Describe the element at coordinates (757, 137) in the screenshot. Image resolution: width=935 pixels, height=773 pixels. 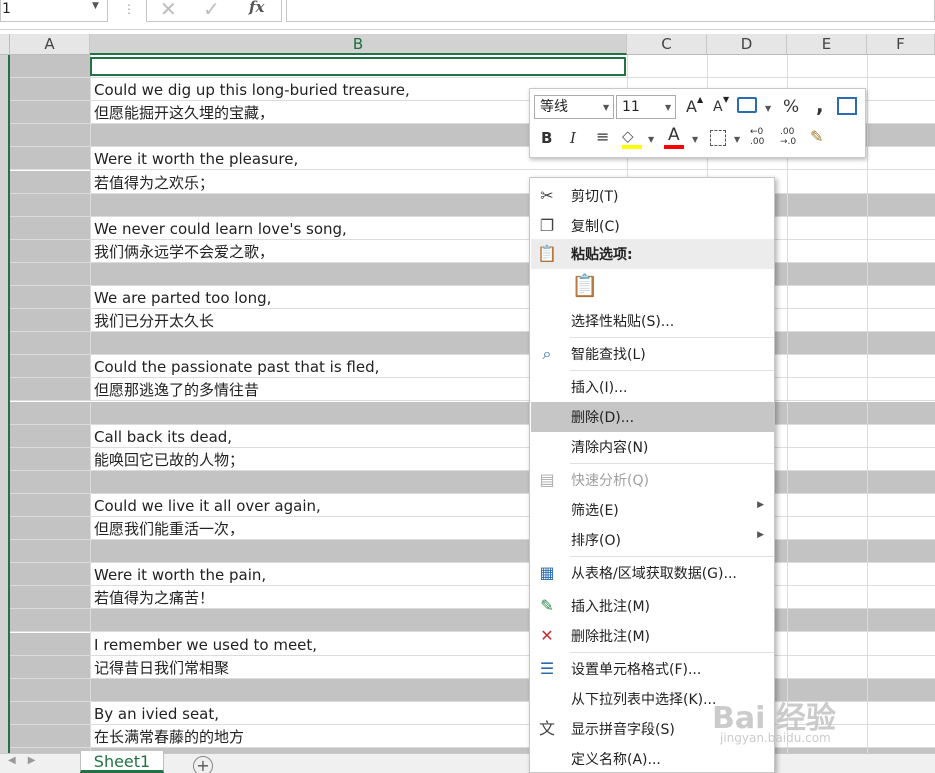
I see `increase-decimal-icon: ←0.00` at that location.